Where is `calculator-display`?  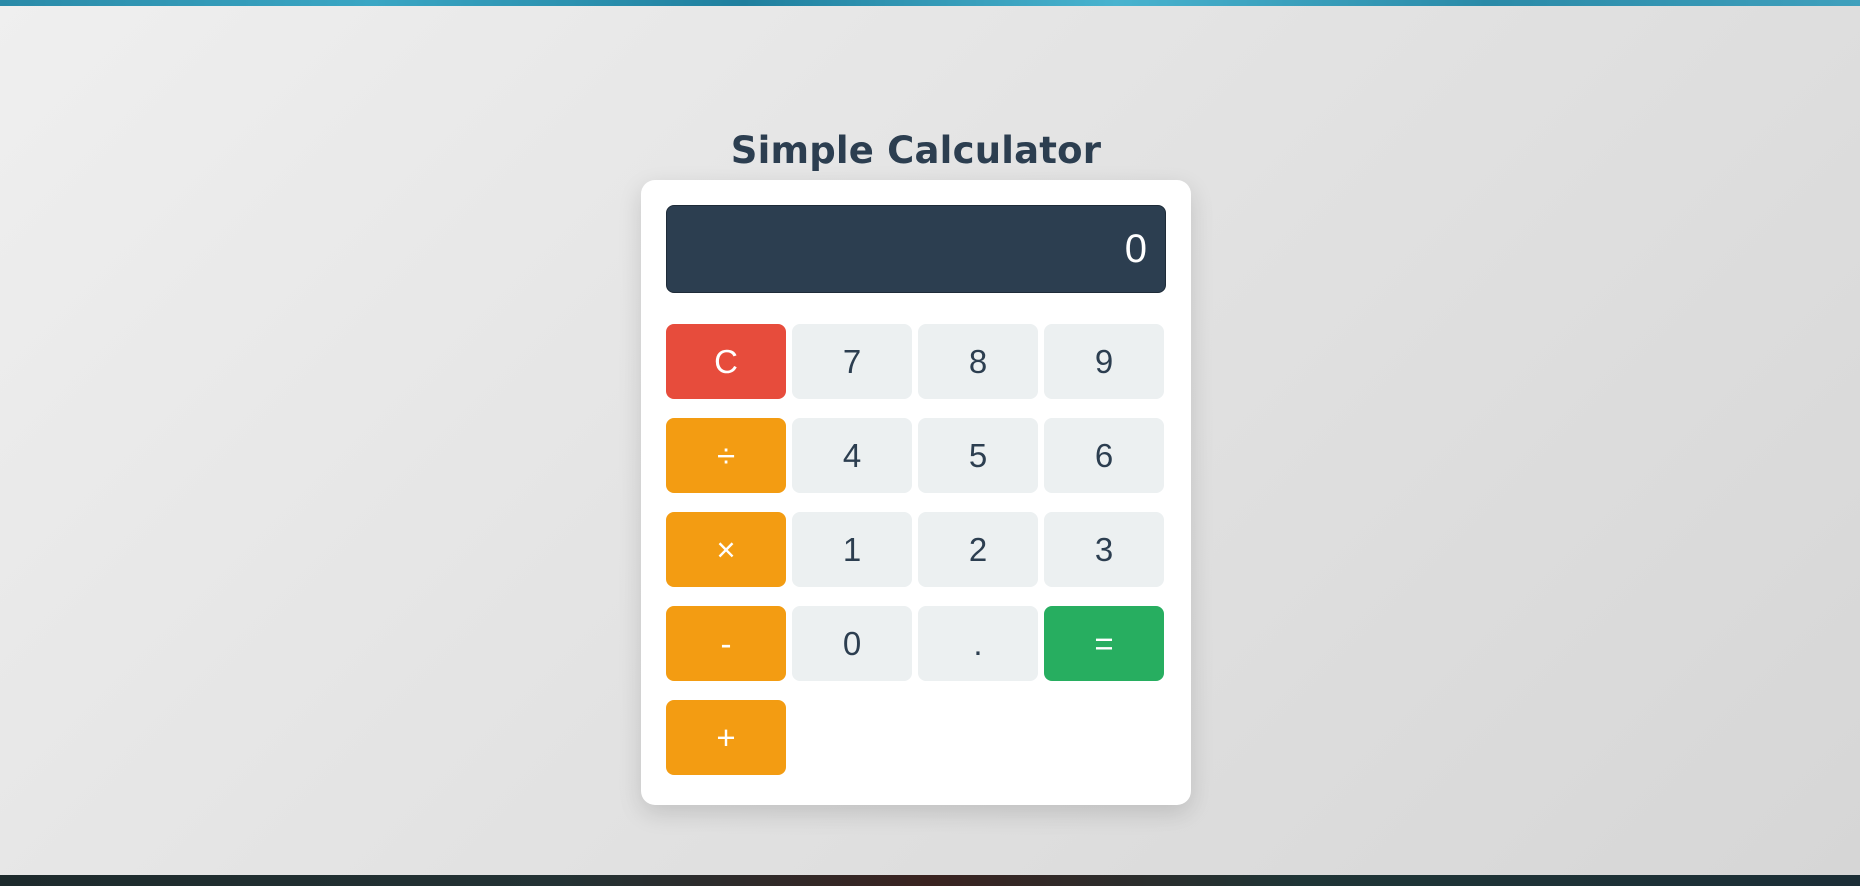
calculator-display is located at coordinates (916, 249).